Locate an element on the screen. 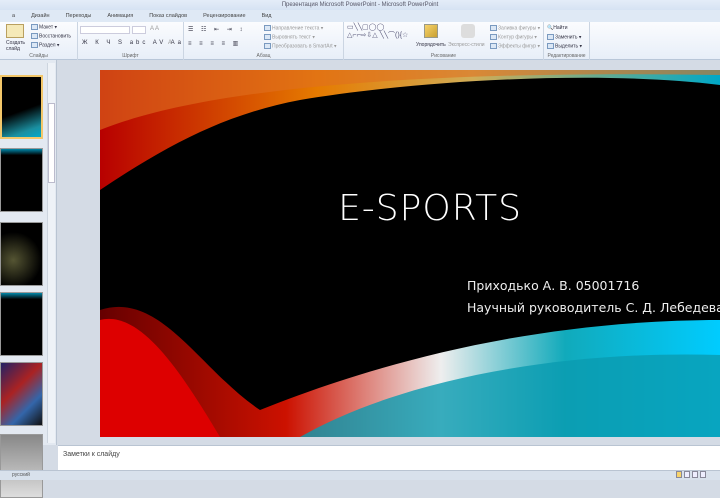 This screenshot has height=498, width=720. font-color-icon: A is located at coordinates (170, 43).